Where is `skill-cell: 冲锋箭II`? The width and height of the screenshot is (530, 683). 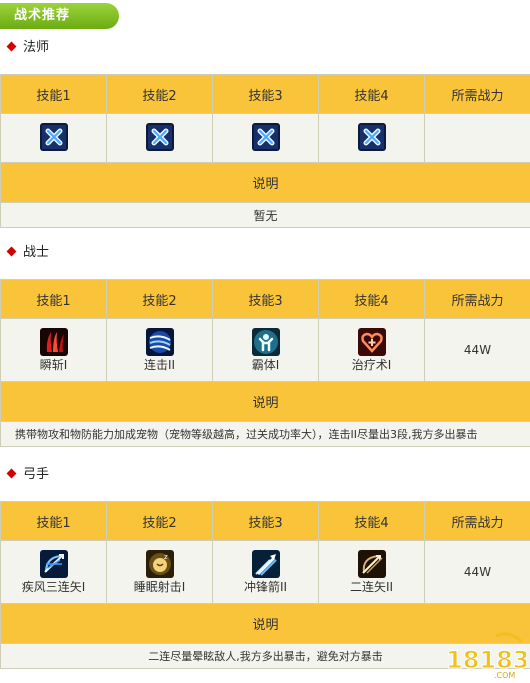 skill-cell: 冲锋箭II is located at coordinates (266, 572).